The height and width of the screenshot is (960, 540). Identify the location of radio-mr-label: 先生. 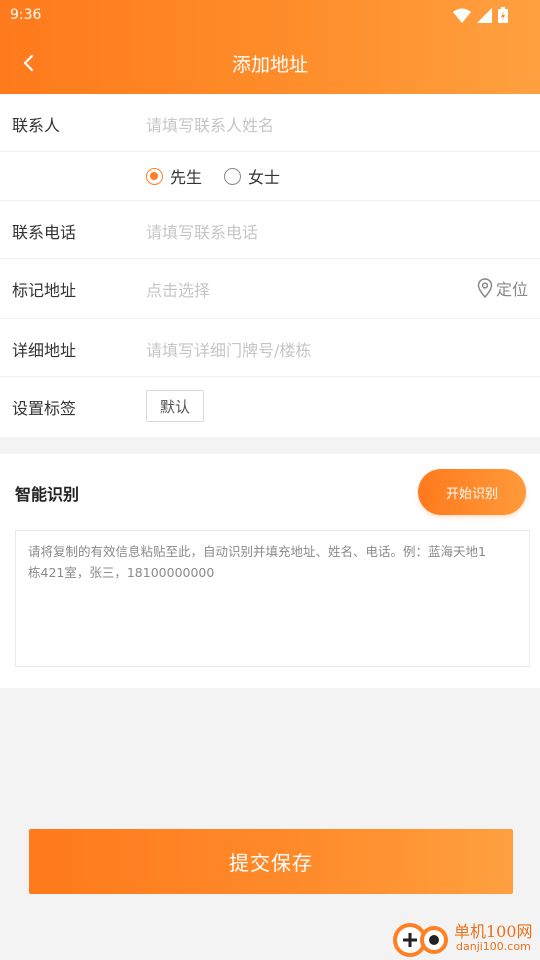
(186, 177).